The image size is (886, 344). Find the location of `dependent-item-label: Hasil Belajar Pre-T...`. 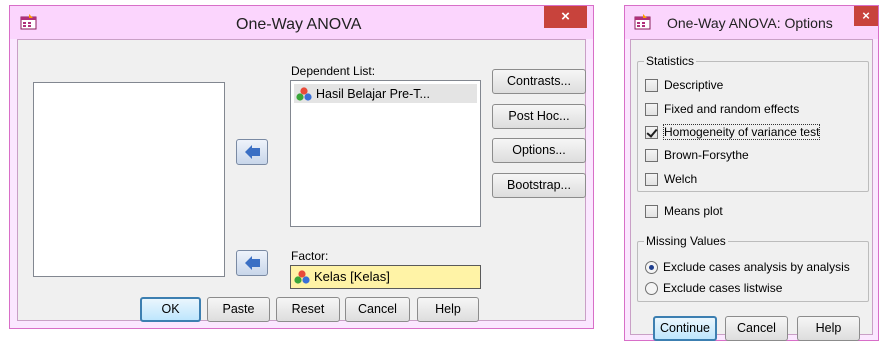

dependent-item-label: Hasil Belajar Pre-T... is located at coordinates (373, 93).